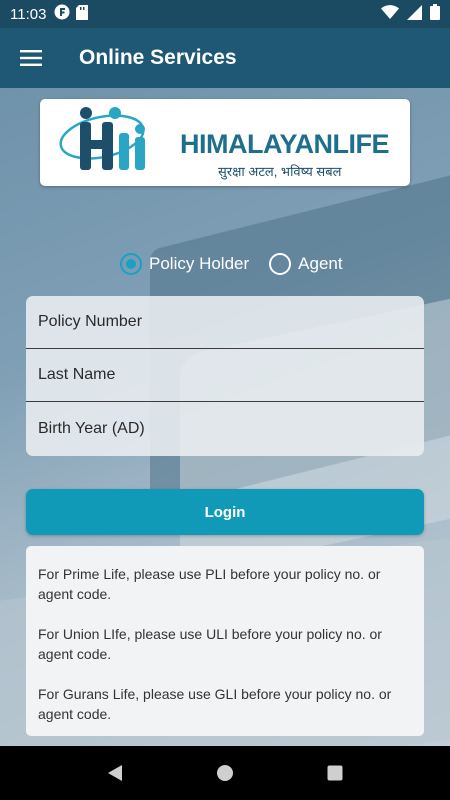  I want to click on radio-policy-holder: Policy Holder, so click(184, 264).